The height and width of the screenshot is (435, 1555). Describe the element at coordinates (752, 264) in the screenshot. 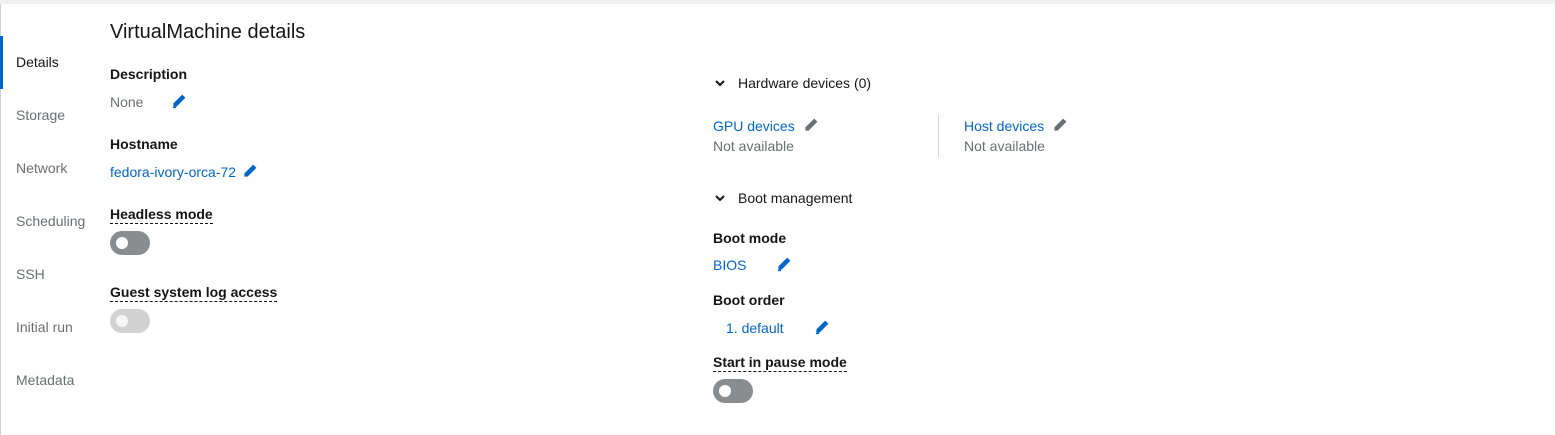

I see `boot-mode-row: BIOS` at that location.